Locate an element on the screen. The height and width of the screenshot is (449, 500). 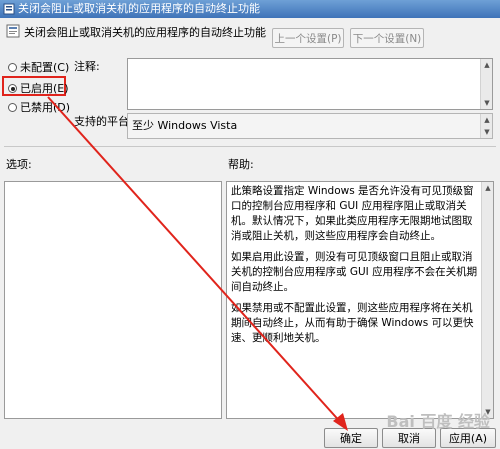
radio-button-selected is located at coordinates (12, 88).